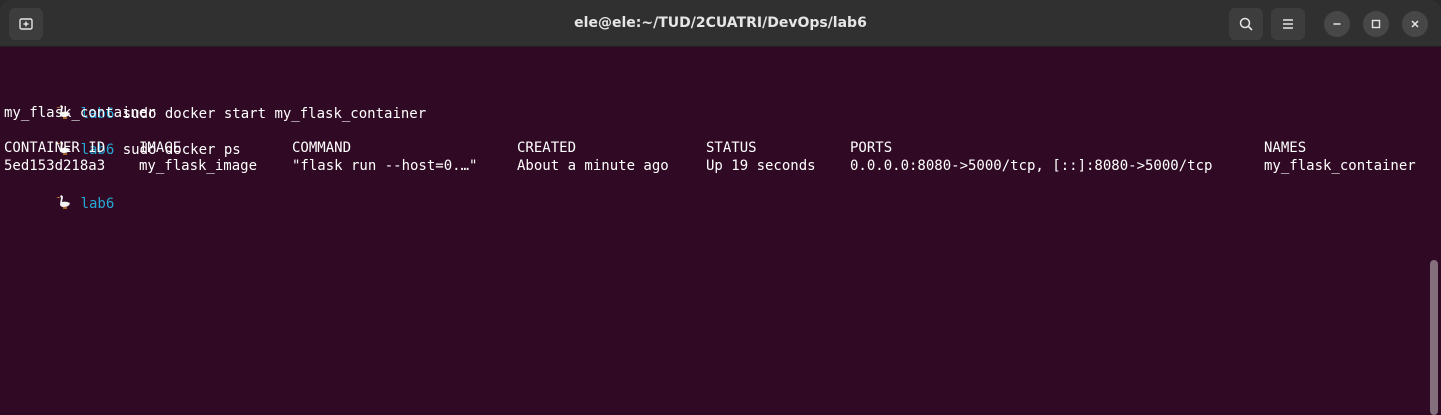 This screenshot has width=1441, height=415. What do you see at coordinates (593, 166) in the screenshot?
I see `cell-created: About a minute ago` at bounding box center [593, 166].